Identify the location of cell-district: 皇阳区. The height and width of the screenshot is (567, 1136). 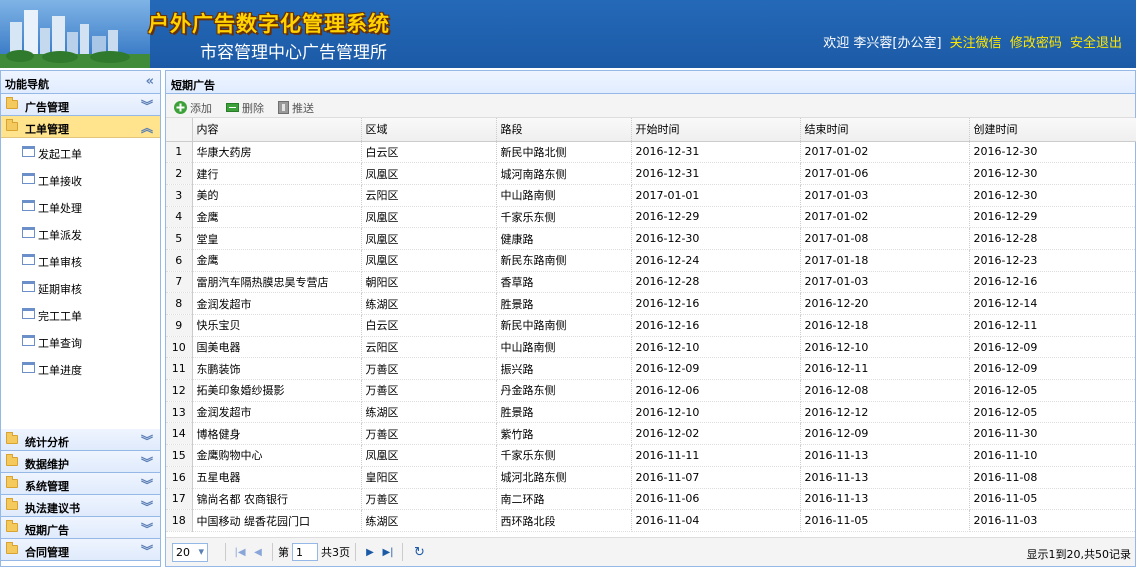
(429, 477).